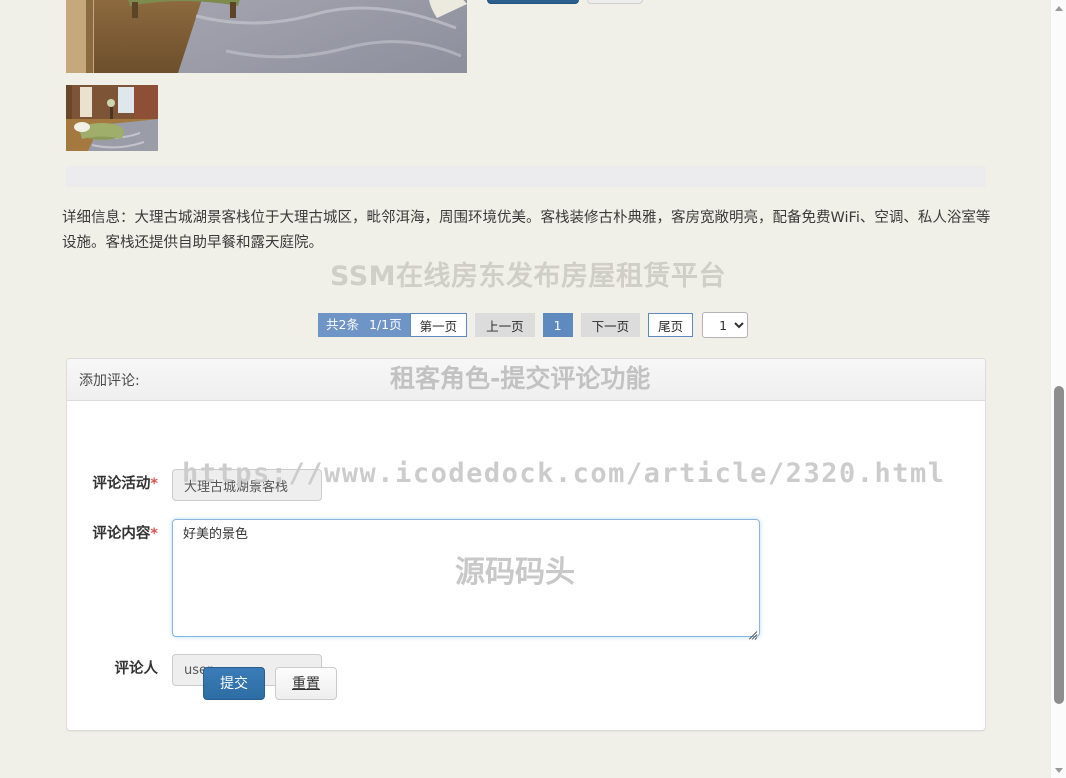 The image size is (1066, 778). I want to click on pagination-first-button: 第一页, so click(438, 325).